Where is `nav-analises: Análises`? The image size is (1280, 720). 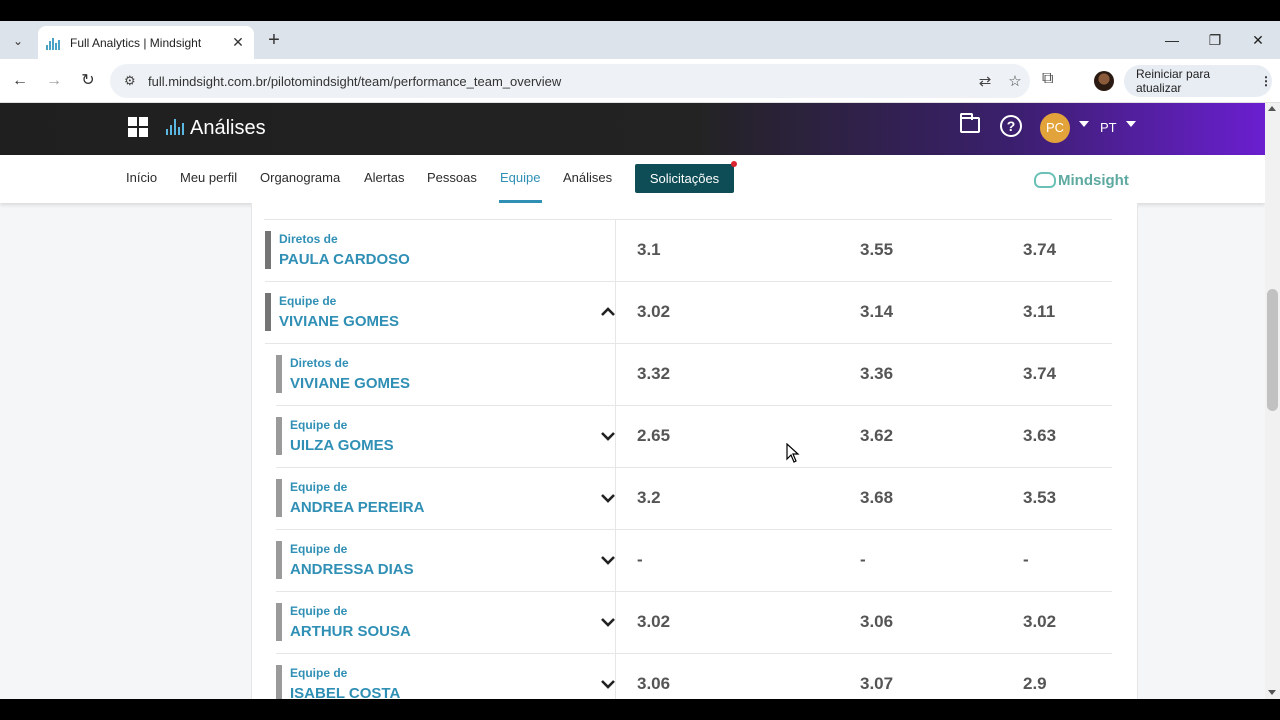 nav-analises: Análises is located at coordinates (587, 177).